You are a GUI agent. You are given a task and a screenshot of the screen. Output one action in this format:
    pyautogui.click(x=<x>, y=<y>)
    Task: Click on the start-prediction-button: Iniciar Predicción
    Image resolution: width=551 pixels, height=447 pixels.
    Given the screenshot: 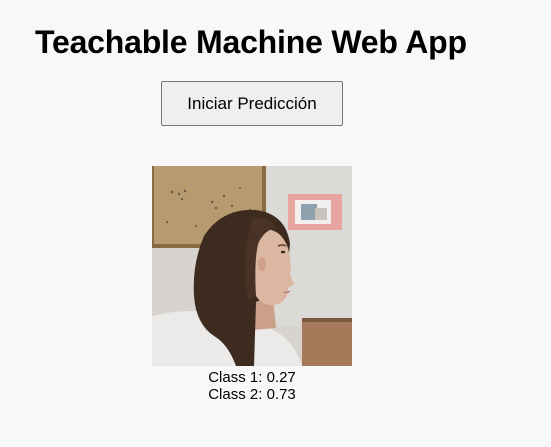 What is the action you would take?
    pyautogui.click(x=252, y=103)
    